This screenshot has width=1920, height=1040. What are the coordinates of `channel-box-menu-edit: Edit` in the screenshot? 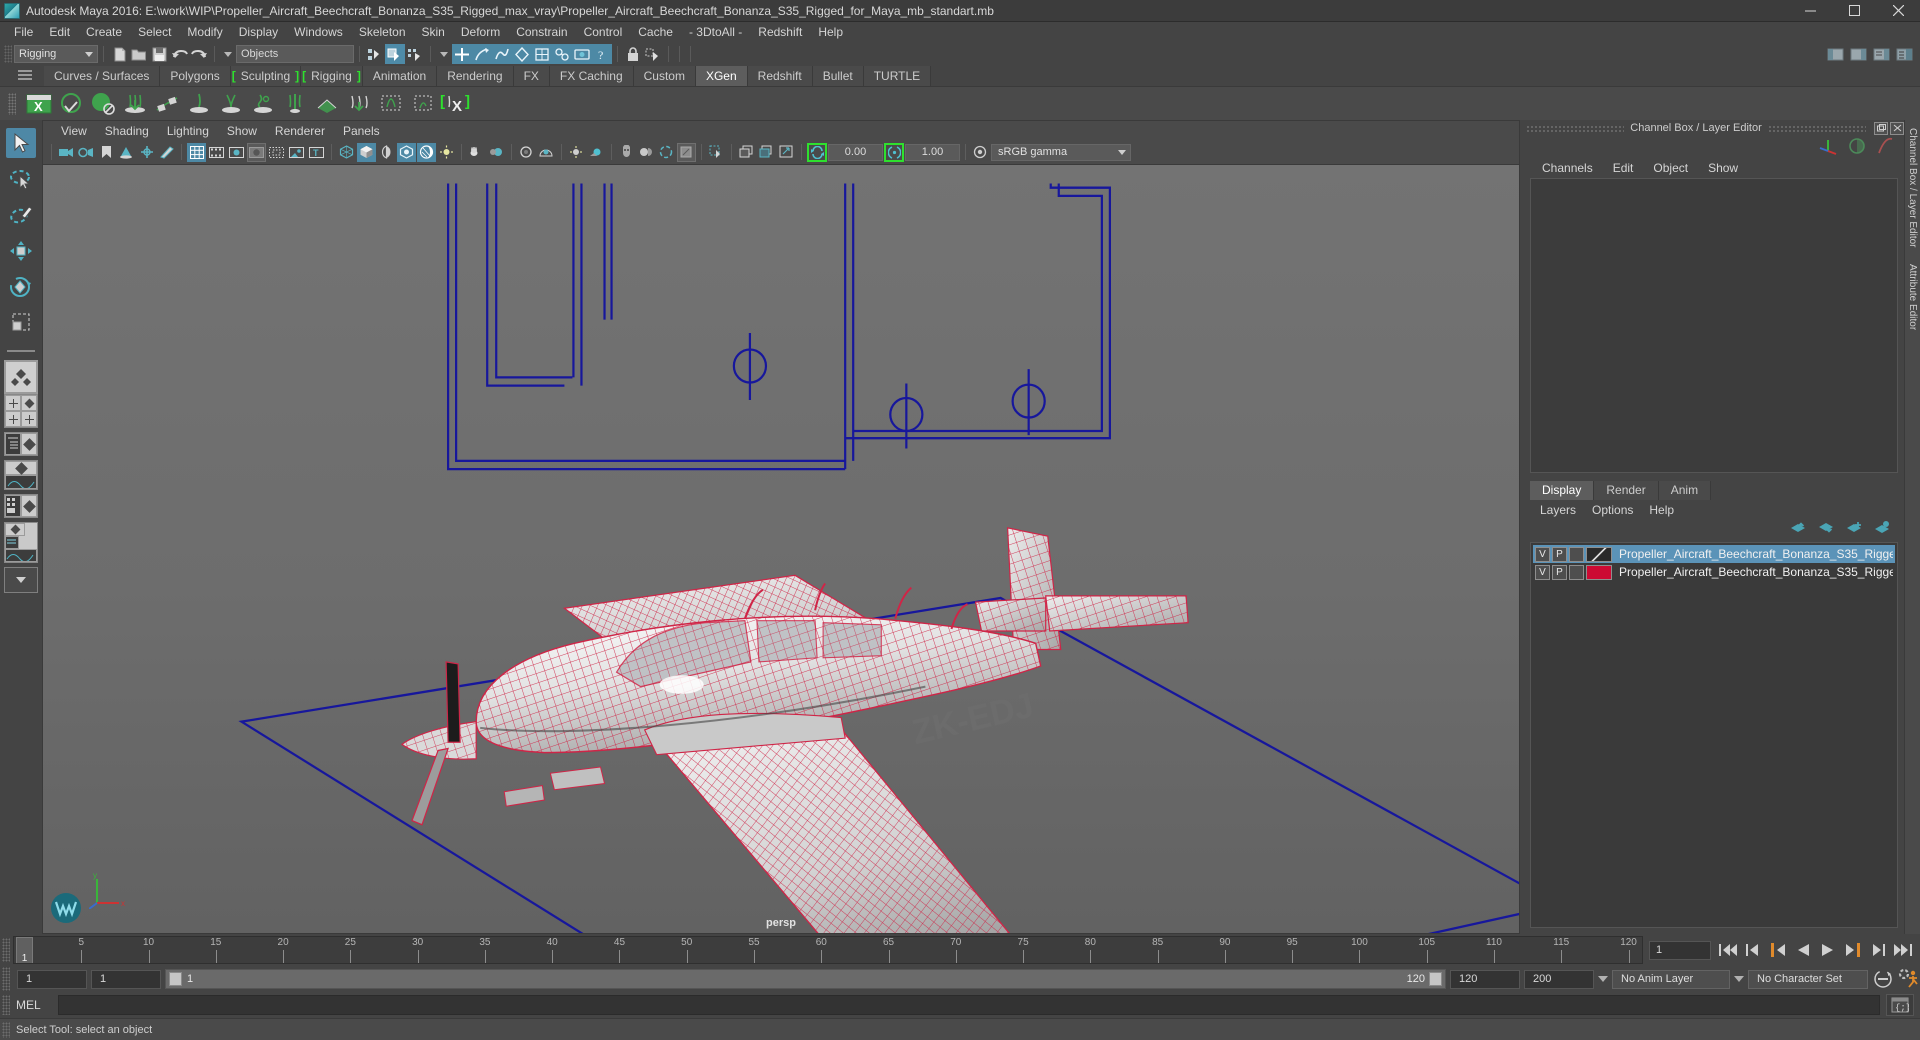 It's located at (1623, 168).